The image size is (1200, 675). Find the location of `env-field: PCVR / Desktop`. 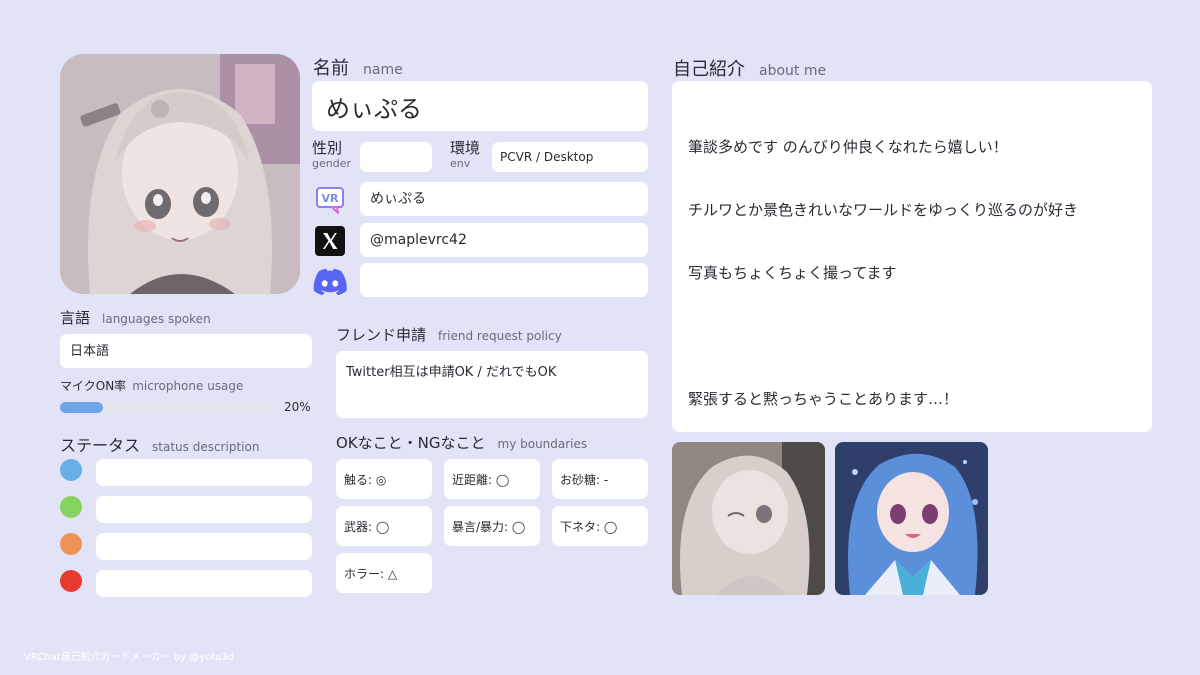

env-field: PCVR / Desktop is located at coordinates (570, 157).